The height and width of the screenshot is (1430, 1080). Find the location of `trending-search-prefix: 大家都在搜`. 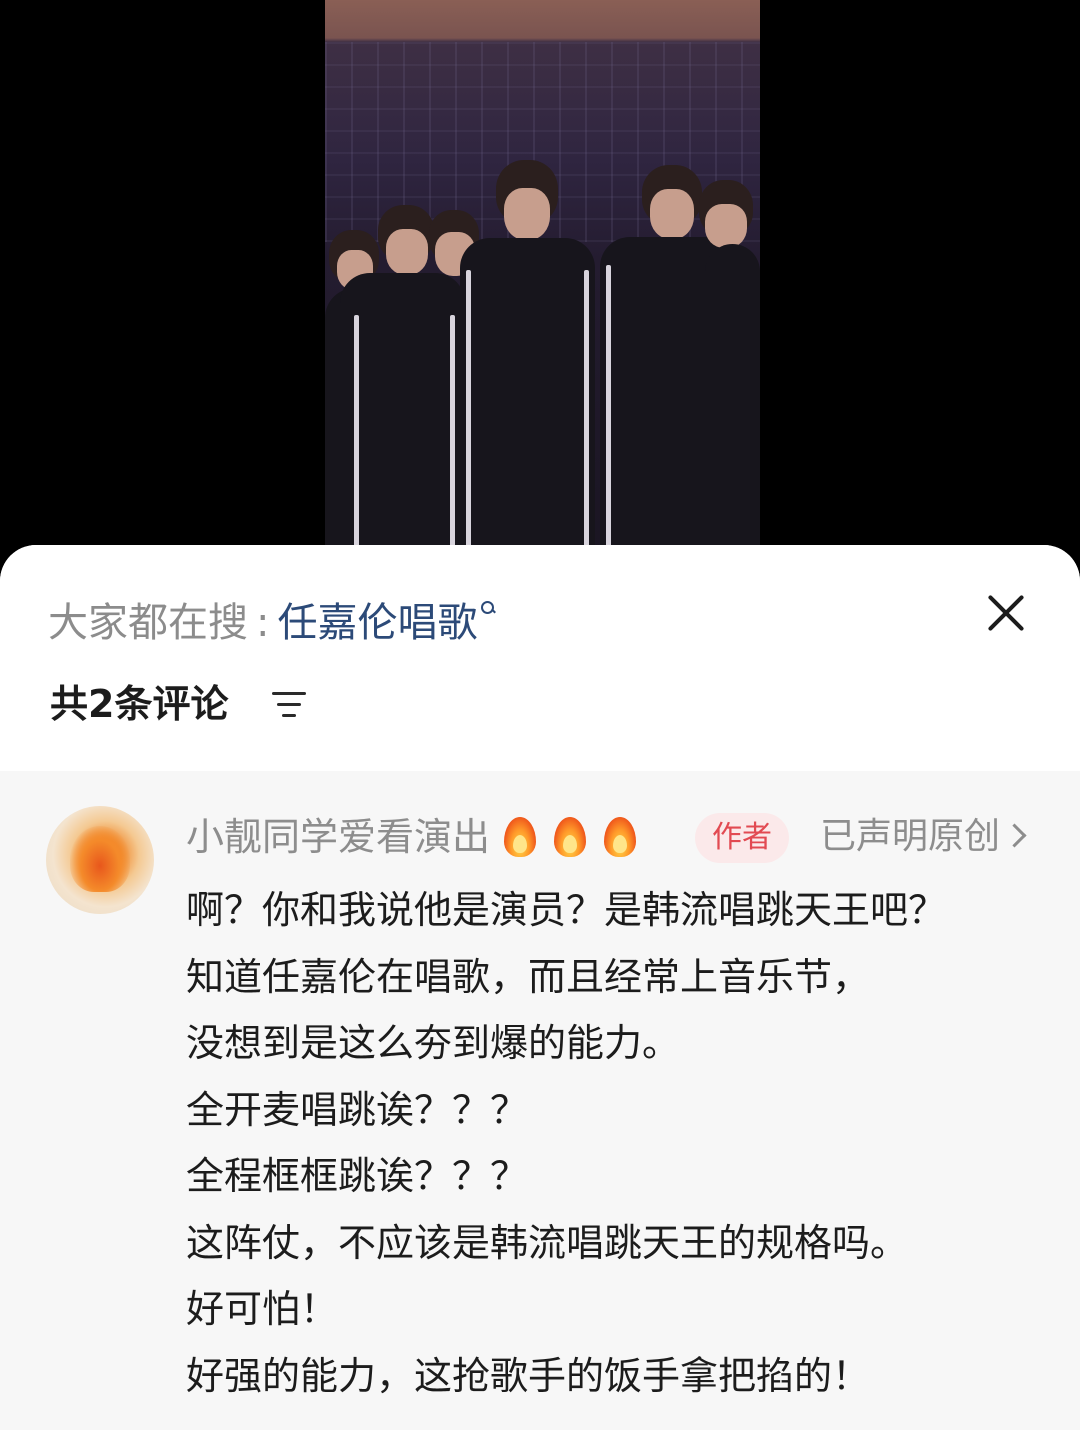

trending-search-prefix: 大家都在搜 is located at coordinates (148, 623).